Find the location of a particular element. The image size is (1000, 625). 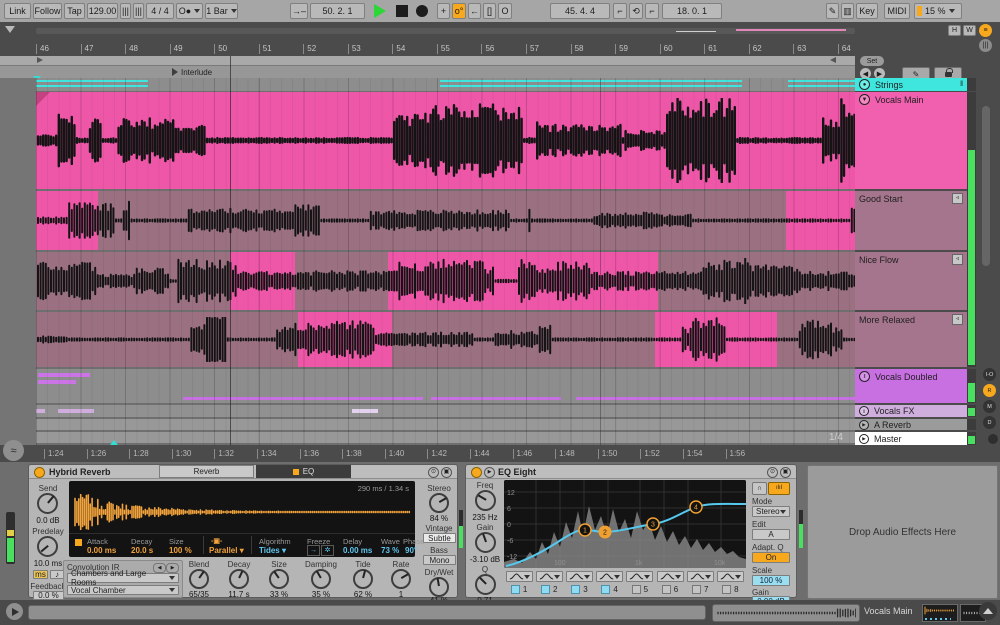

ir-size-value: 100 % is located at coordinates (180, 550).